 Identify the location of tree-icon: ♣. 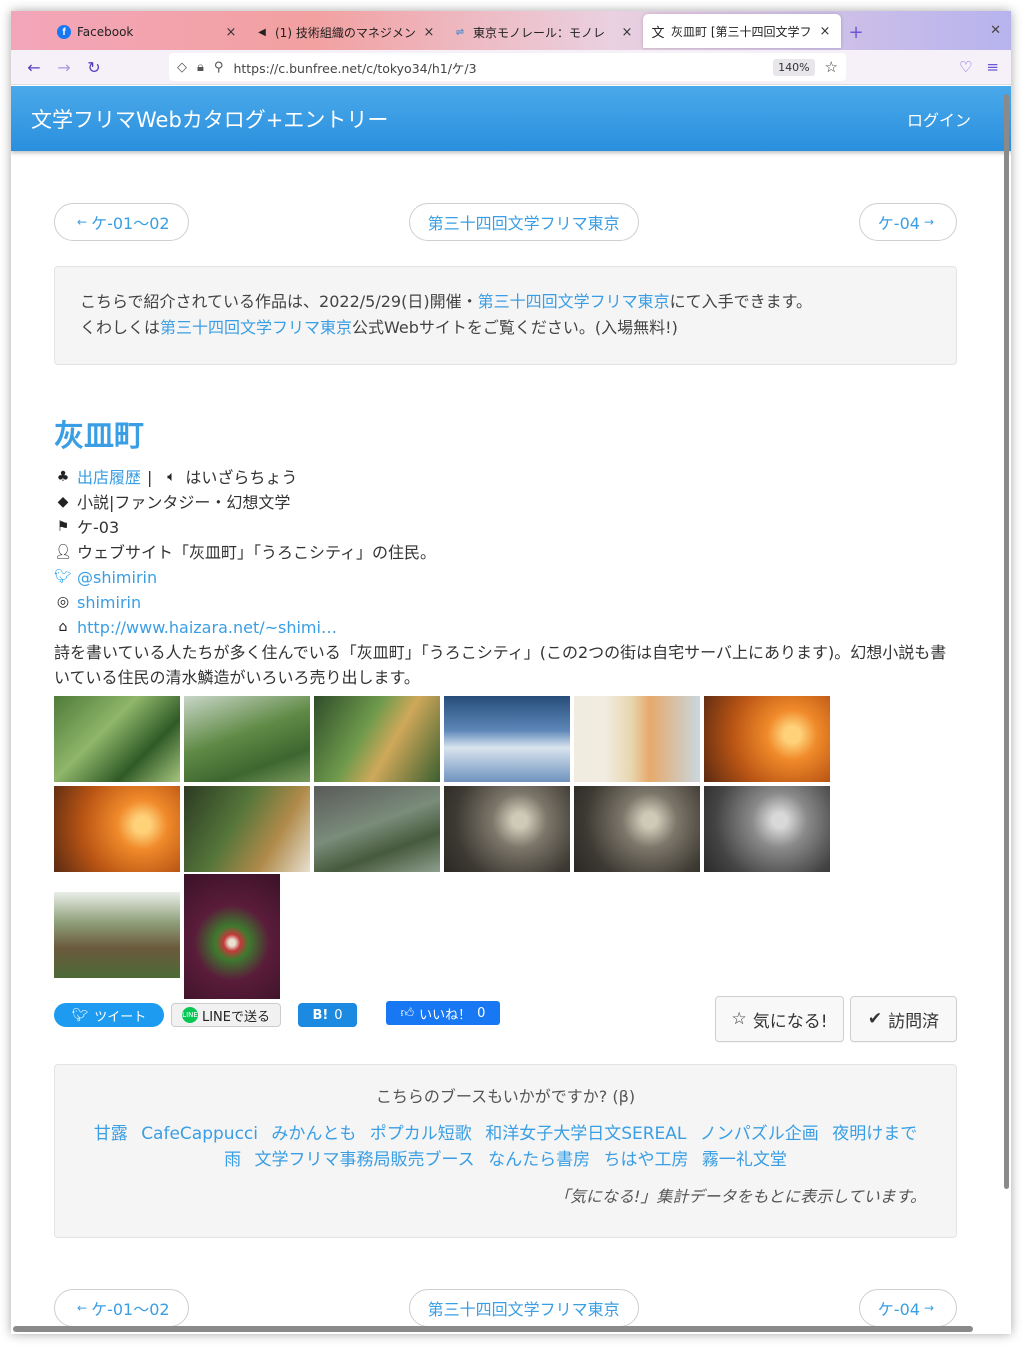
(63, 477).